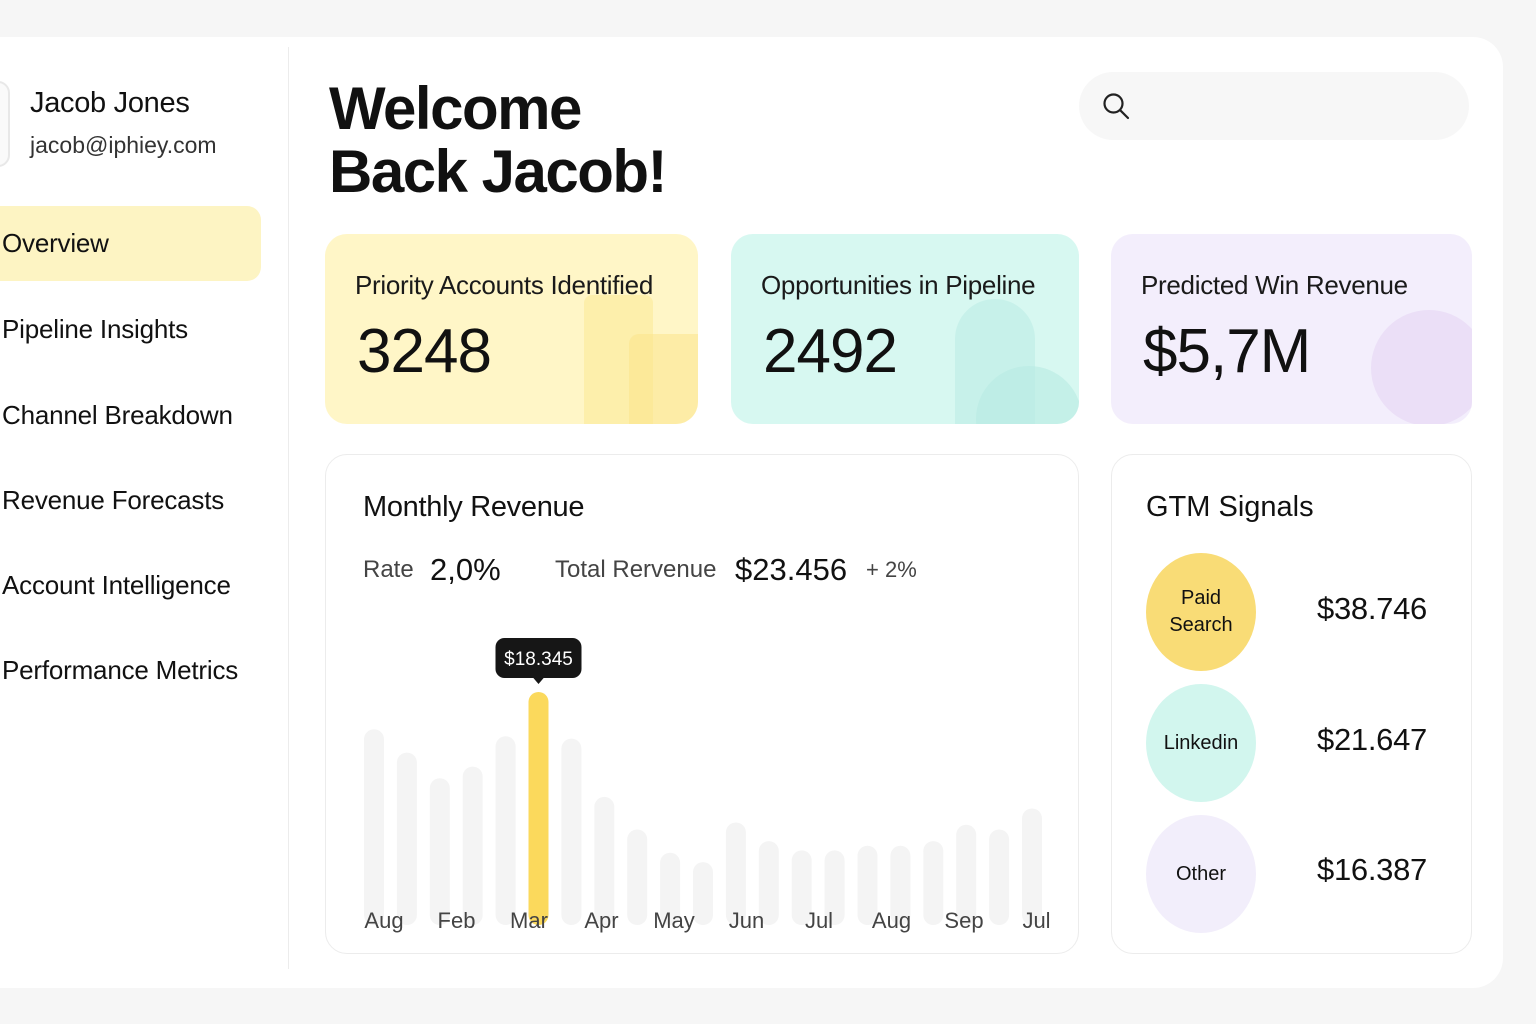 The image size is (1536, 1024). Describe the element at coordinates (498, 171) in the screenshot. I see `welcome-line-2: Back Jacob!` at that location.